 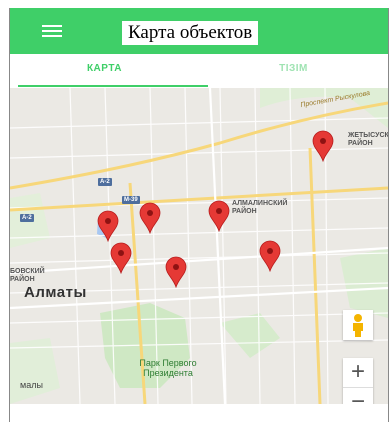 What do you see at coordinates (27, 218) in the screenshot?
I see `road-badge-a2-left: A-2` at bounding box center [27, 218].